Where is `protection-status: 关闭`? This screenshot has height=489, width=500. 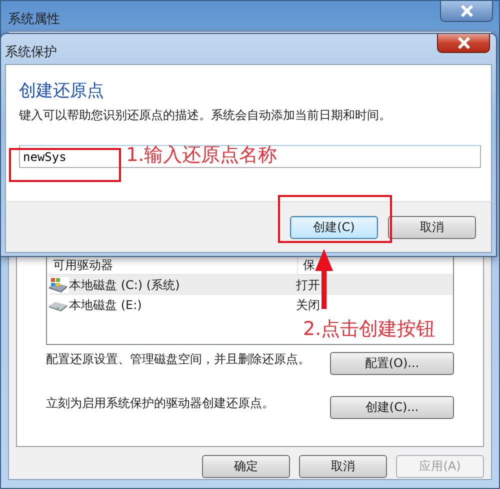 protection-status: 关闭 is located at coordinates (307, 305).